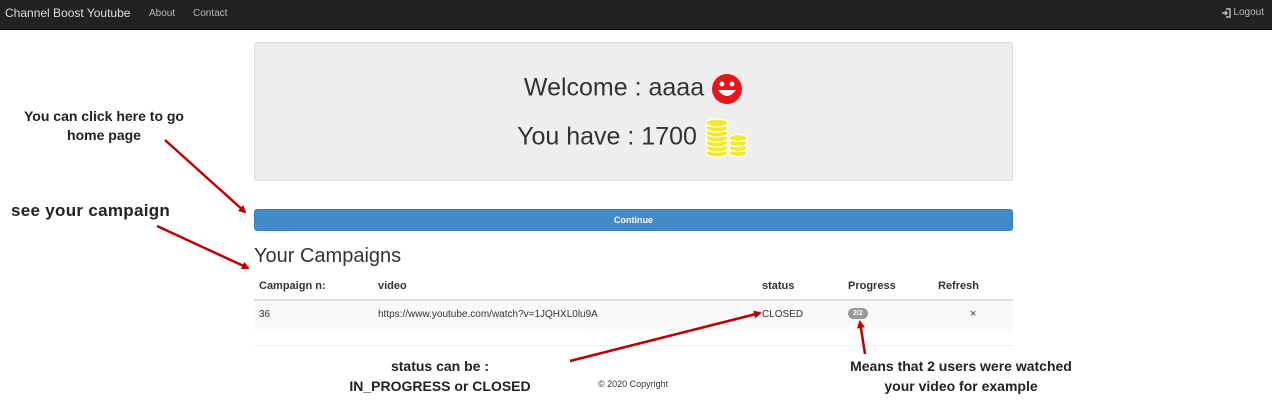 The height and width of the screenshot is (406, 1272). What do you see at coordinates (858, 313) in the screenshot?
I see `progress-badge: 2/2` at bounding box center [858, 313].